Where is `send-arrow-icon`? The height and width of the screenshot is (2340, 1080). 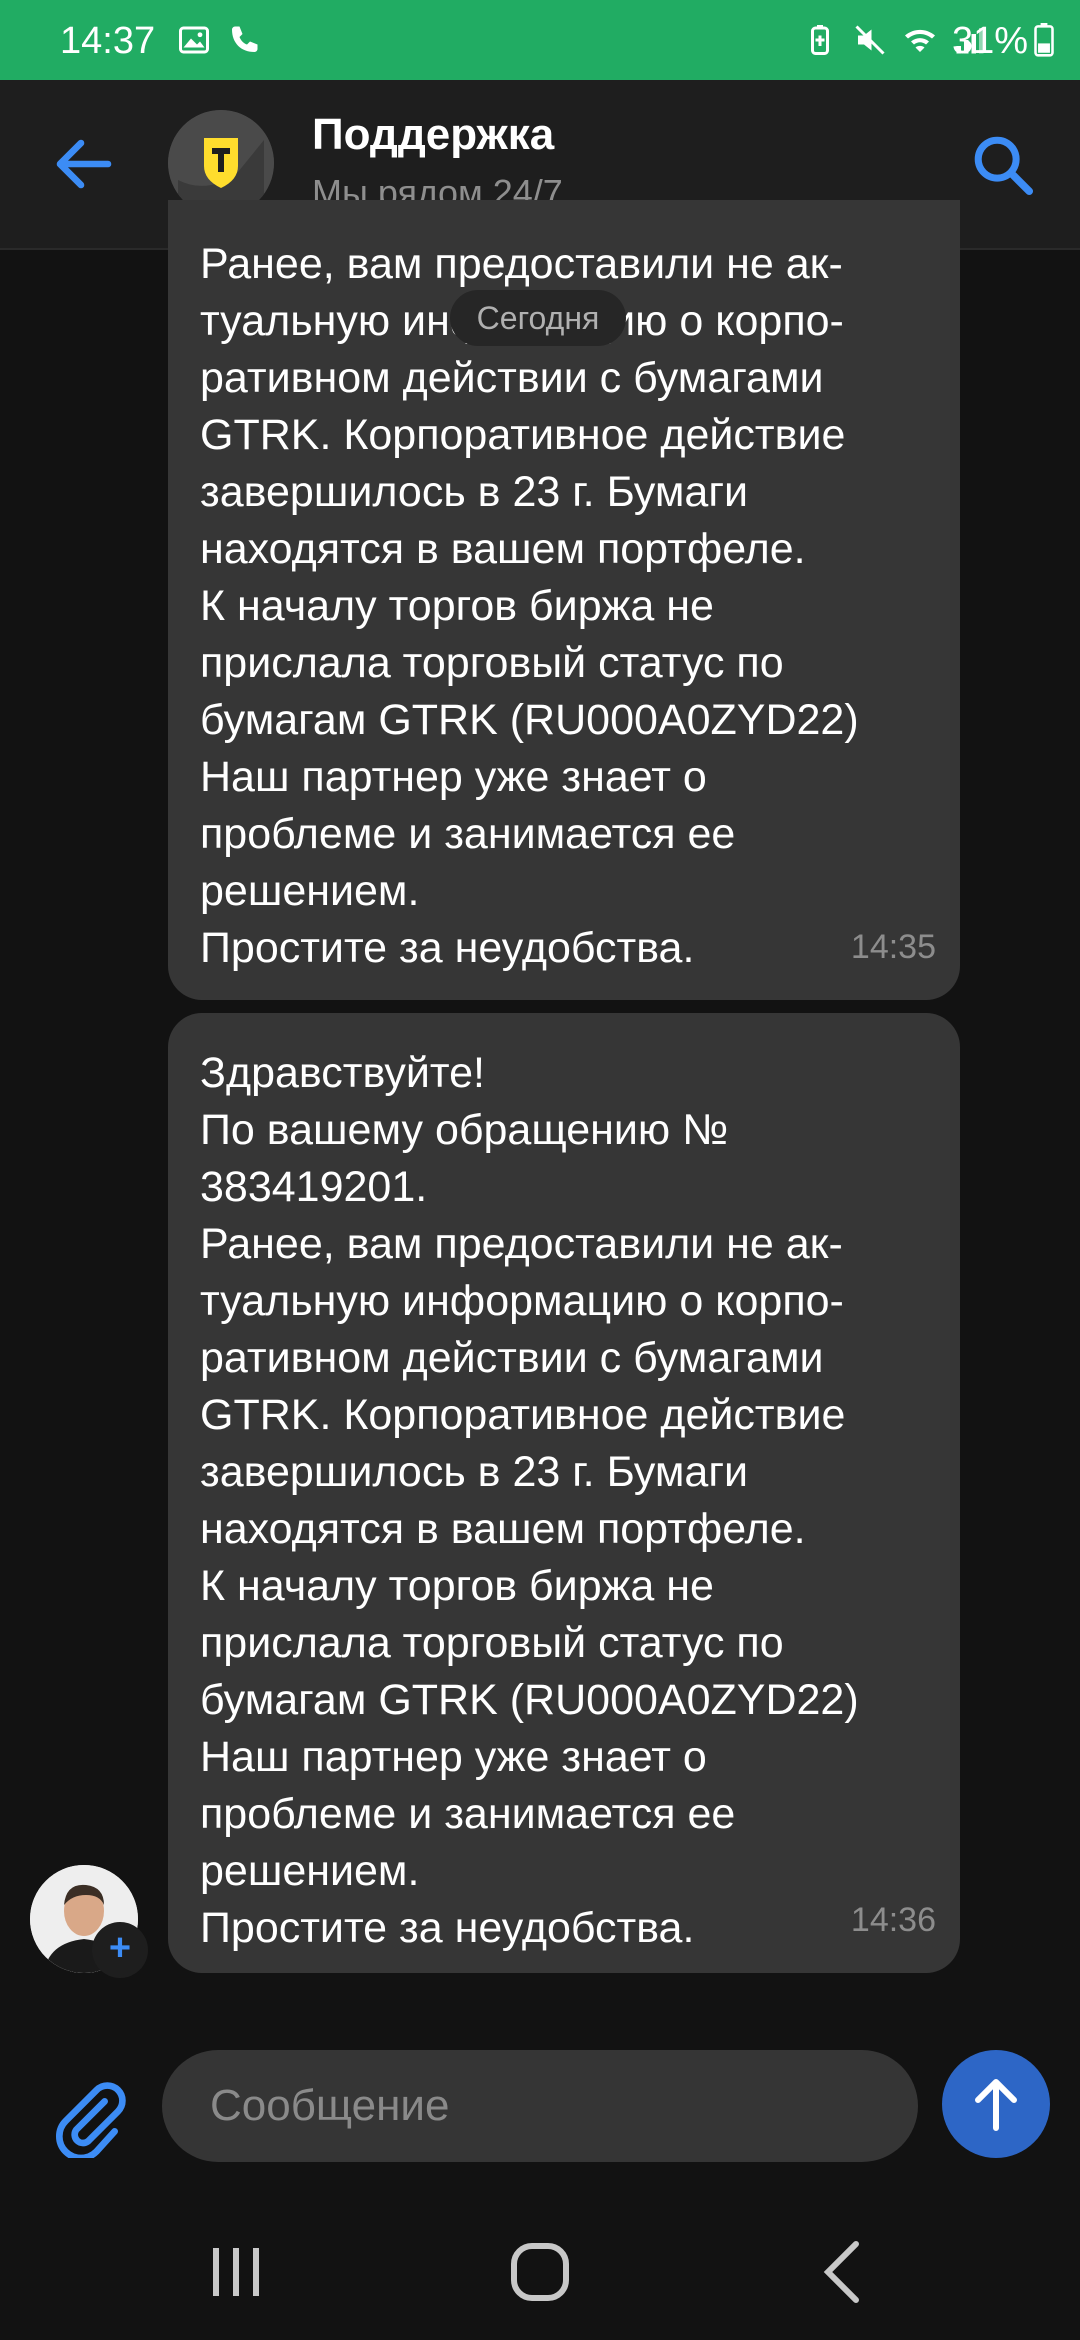
send-arrow-icon is located at coordinates (996, 2105).